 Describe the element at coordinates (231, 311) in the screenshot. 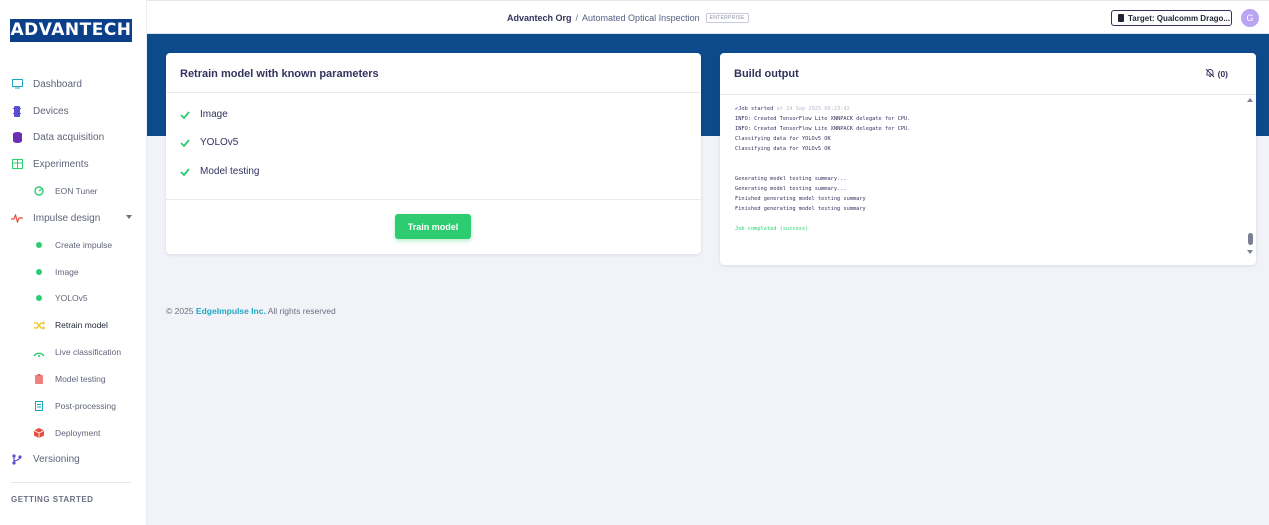

I see `footer-company-link: EdgeImpulse Inc.` at that location.